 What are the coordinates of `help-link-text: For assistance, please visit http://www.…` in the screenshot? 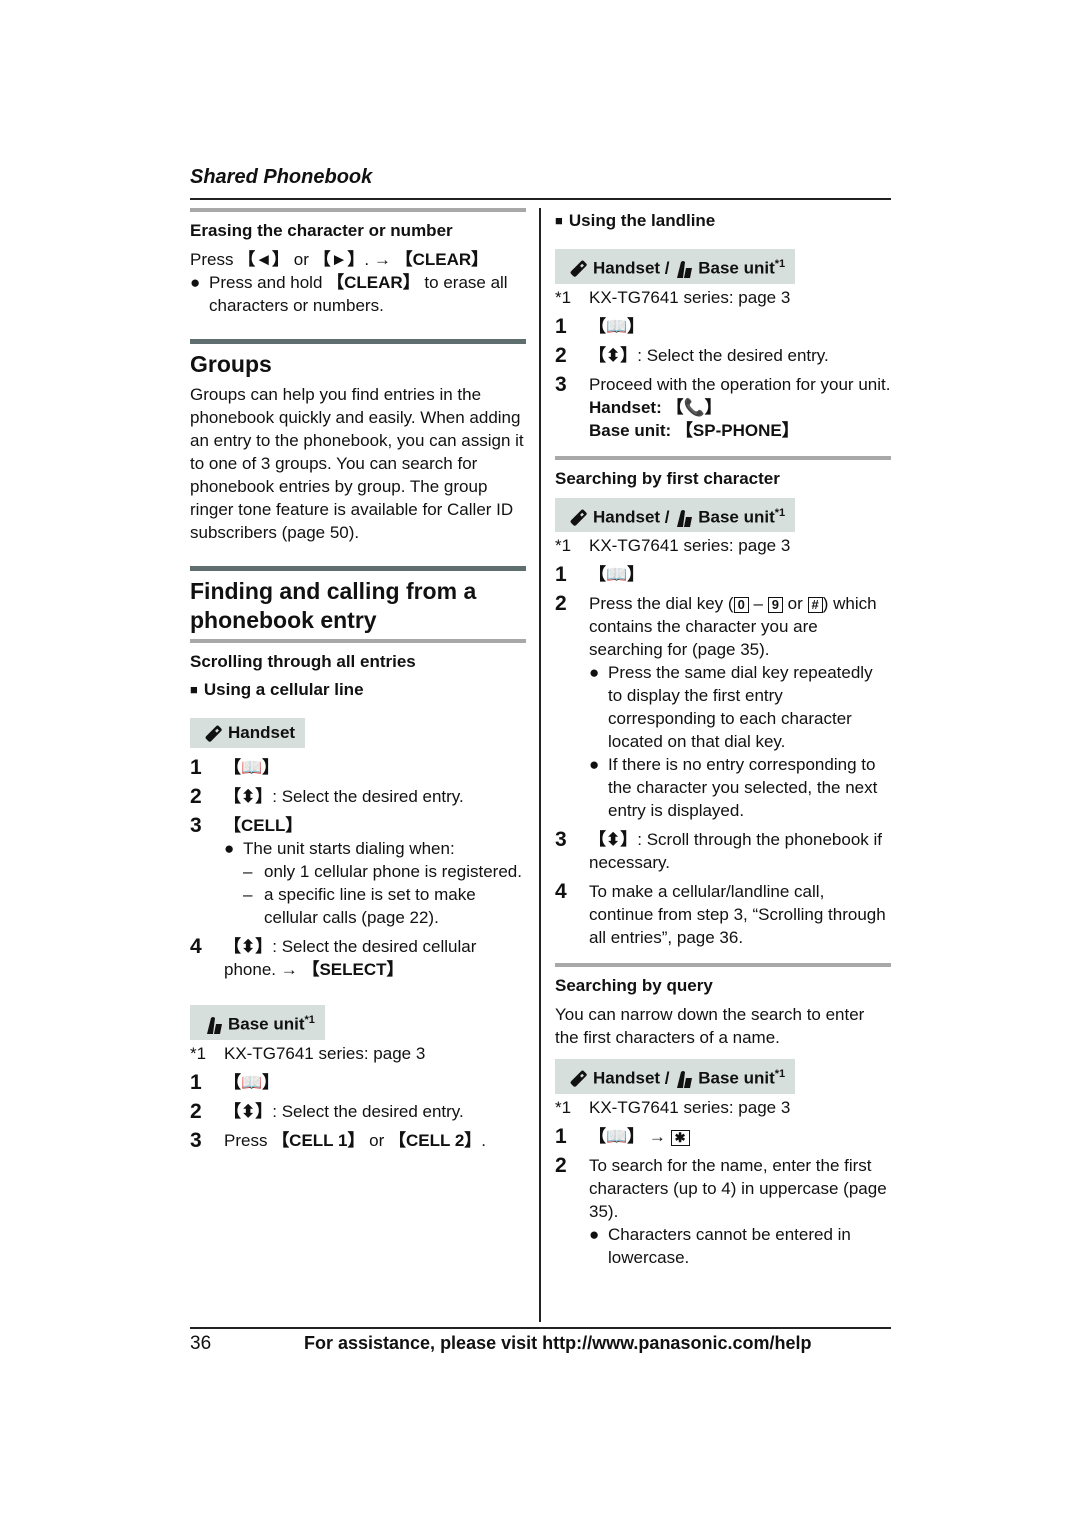 It's located at (558, 1343).